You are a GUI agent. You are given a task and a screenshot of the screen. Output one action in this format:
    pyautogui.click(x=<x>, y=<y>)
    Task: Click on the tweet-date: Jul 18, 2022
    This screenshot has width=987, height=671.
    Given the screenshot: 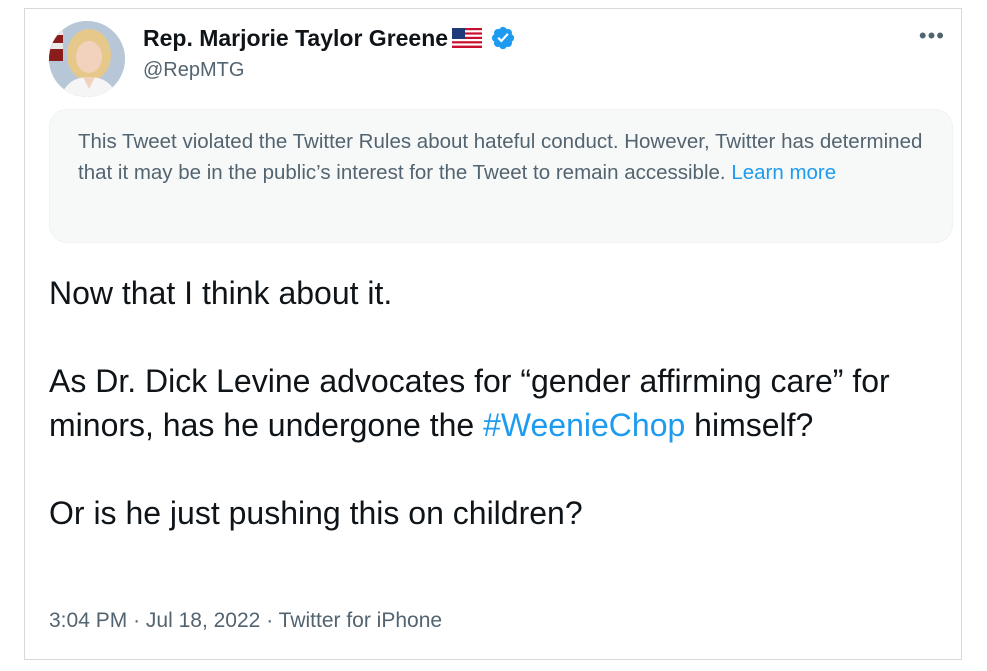 What is the action you would take?
    pyautogui.click(x=203, y=620)
    